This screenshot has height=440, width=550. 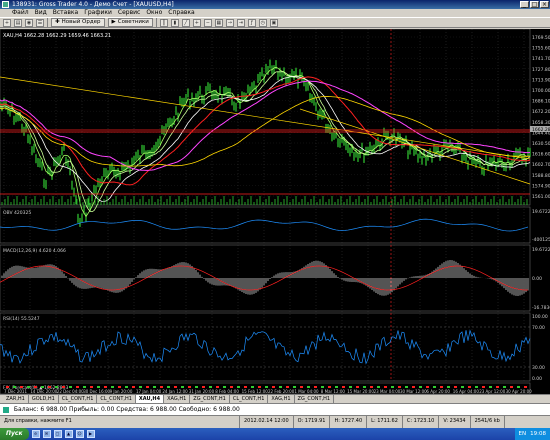 I want to click on new-order-button: ✚ Новый Ордер, so click(x=78, y=22).